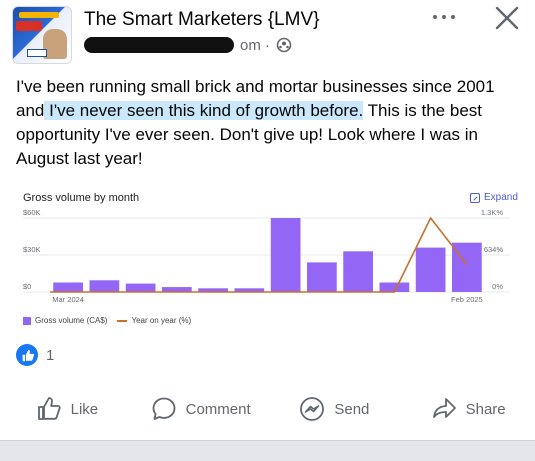 Image resolution: width=535 pixels, height=461 pixels. Describe the element at coordinates (122, 320) in the screenshot. I see `legend-swatch-line` at that location.